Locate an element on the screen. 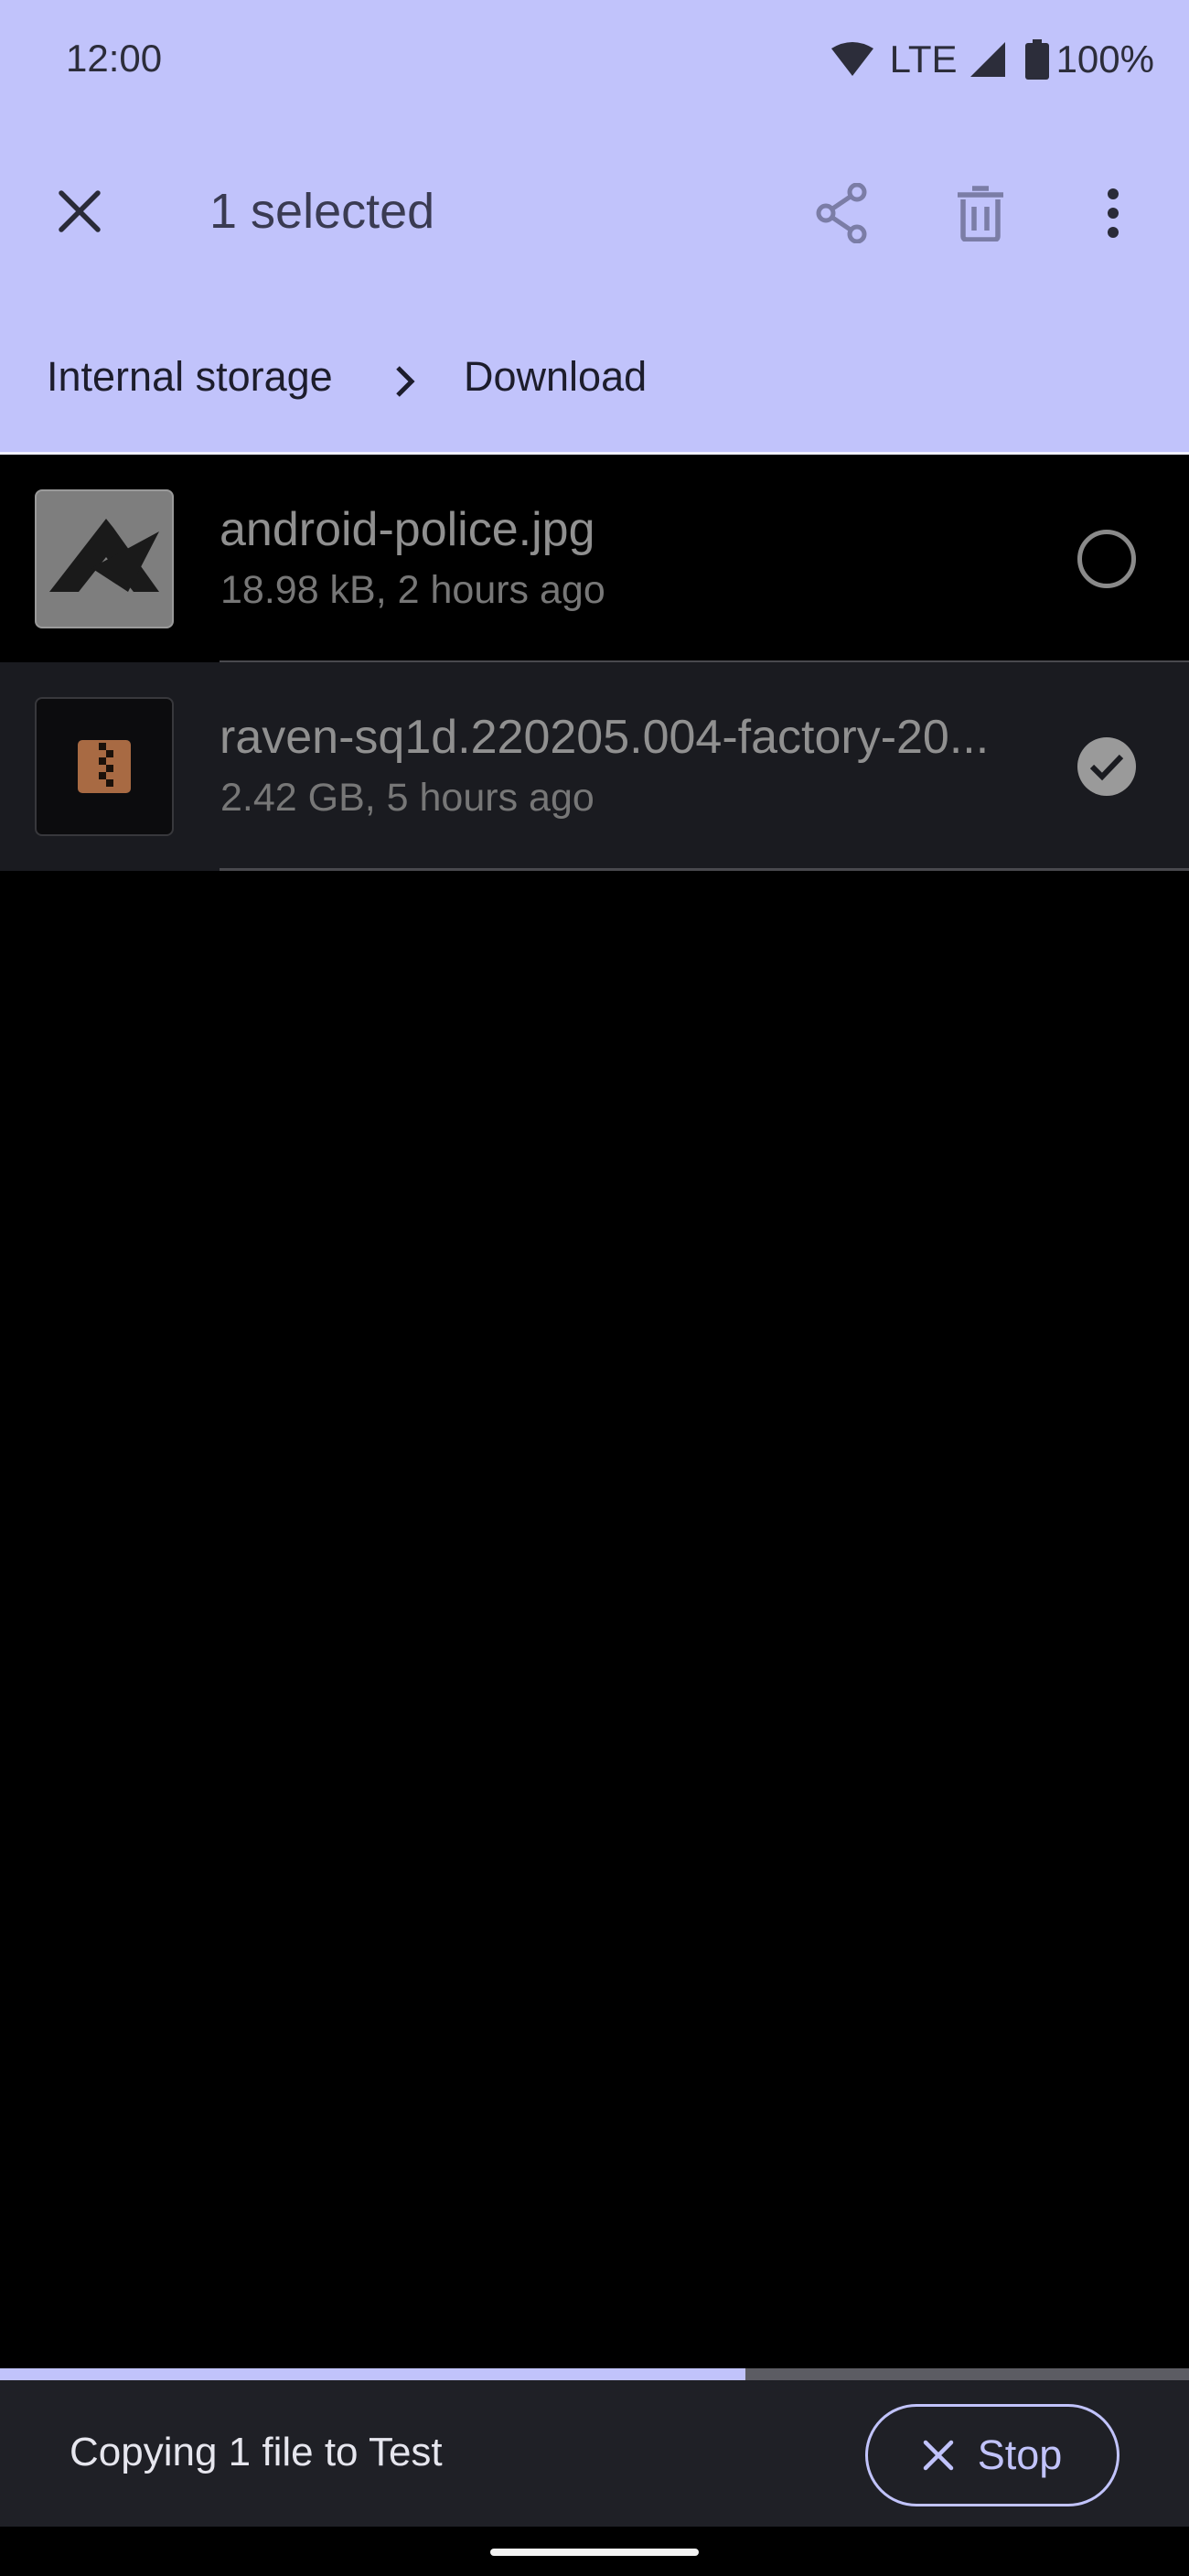 The image size is (1189, 2576). status-icons: LTE 100% is located at coordinates (992, 59).